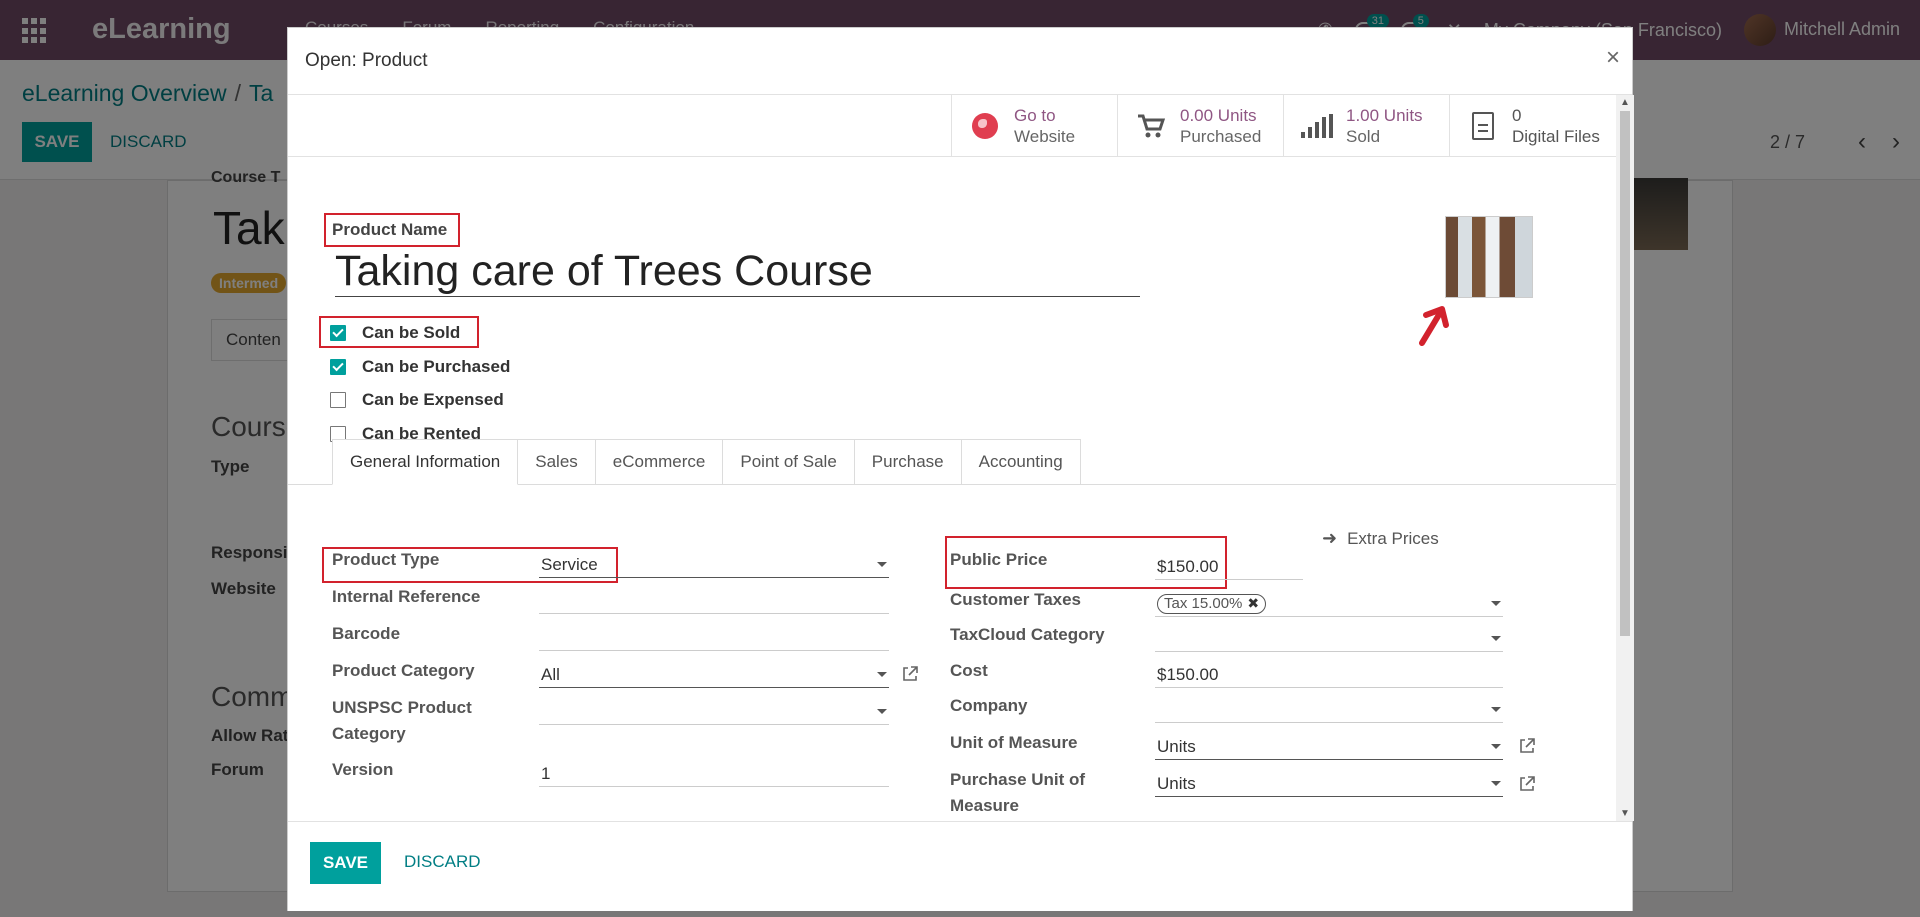 Image resolution: width=1920 pixels, height=917 pixels. What do you see at coordinates (1329, 675) in the screenshot?
I see `cost-input: $150.00` at bounding box center [1329, 675].